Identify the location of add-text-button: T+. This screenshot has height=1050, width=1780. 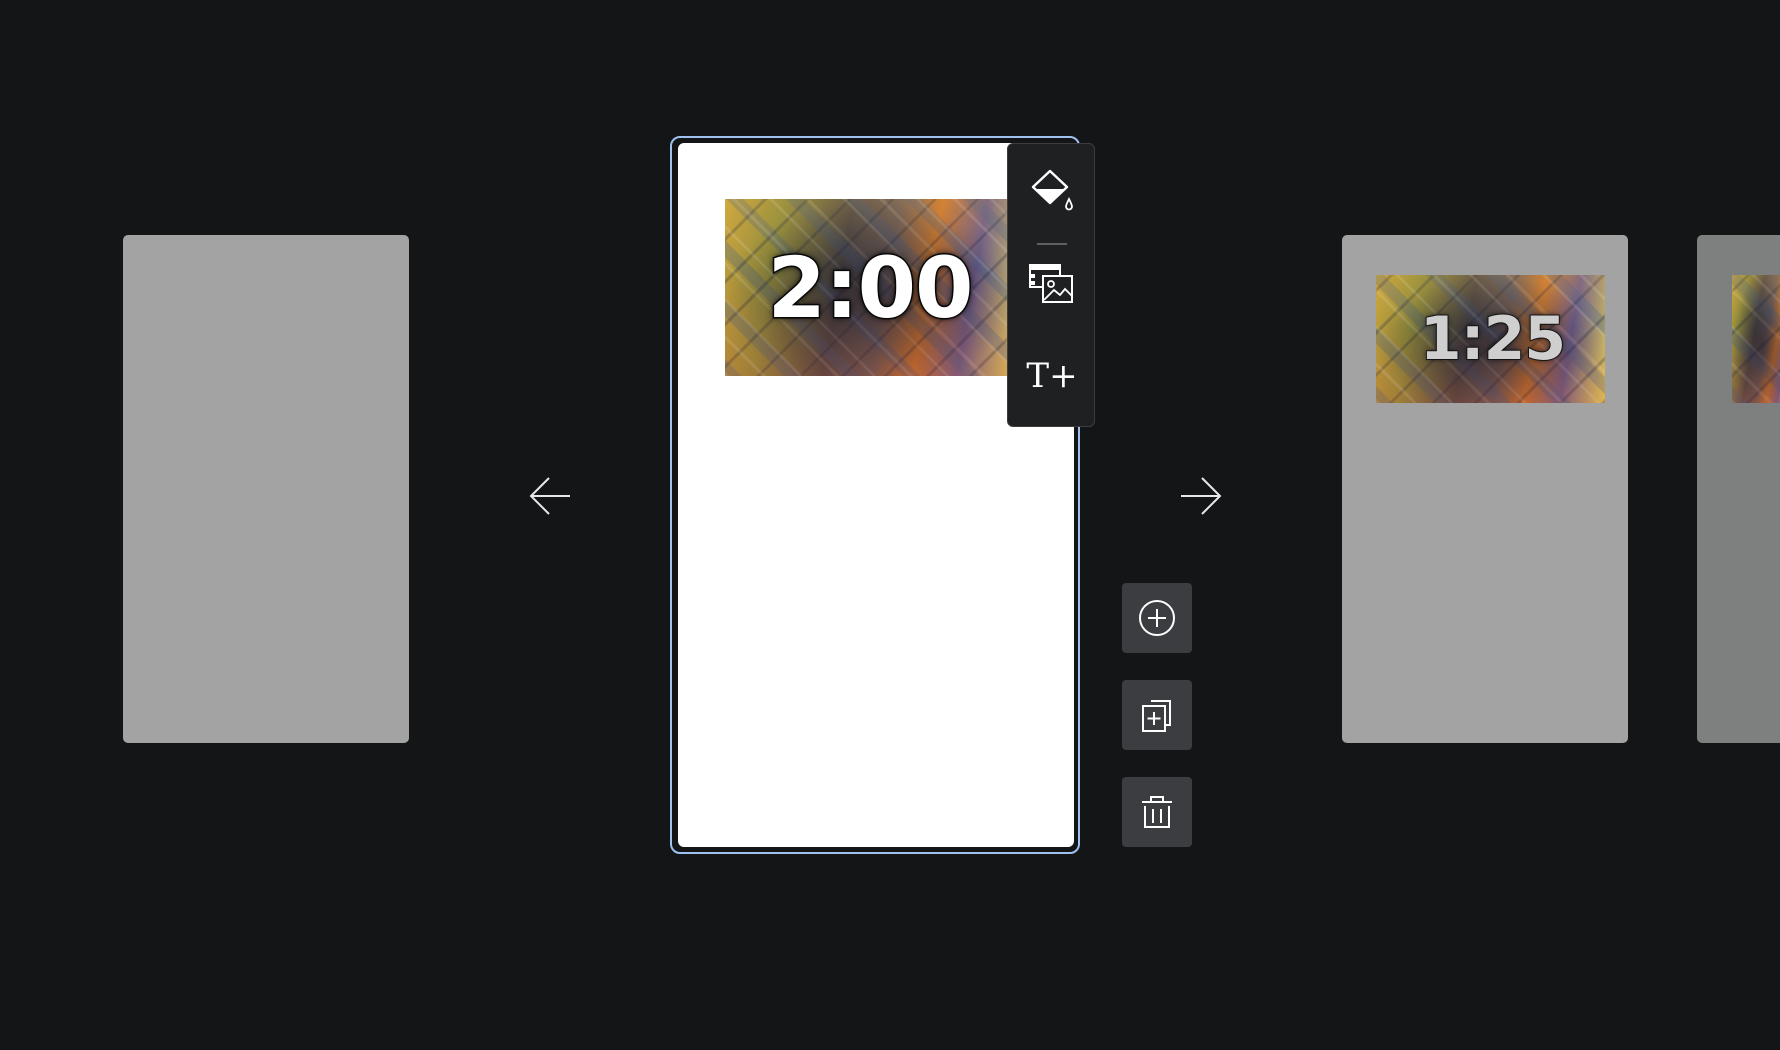
(1052, 376).